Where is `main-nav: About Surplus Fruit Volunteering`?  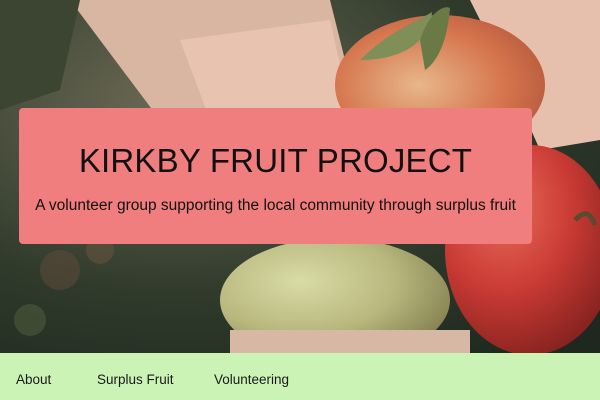 main-nav: About Surplus Fruit Volunteering is located at coordinates (300, 376).